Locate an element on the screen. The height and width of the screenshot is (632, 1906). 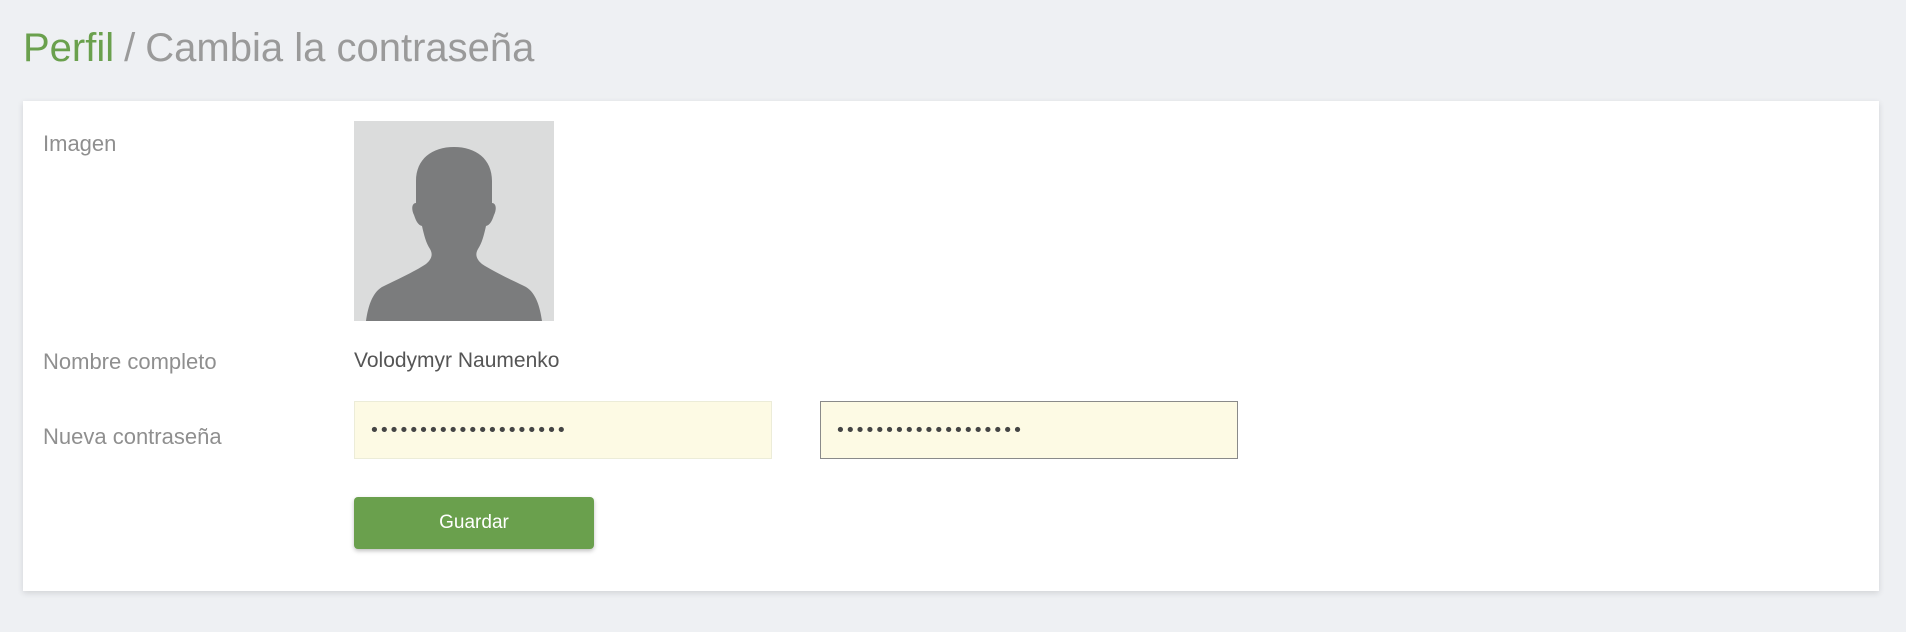
confirm-password-input is located at coordinates (1029, 430).